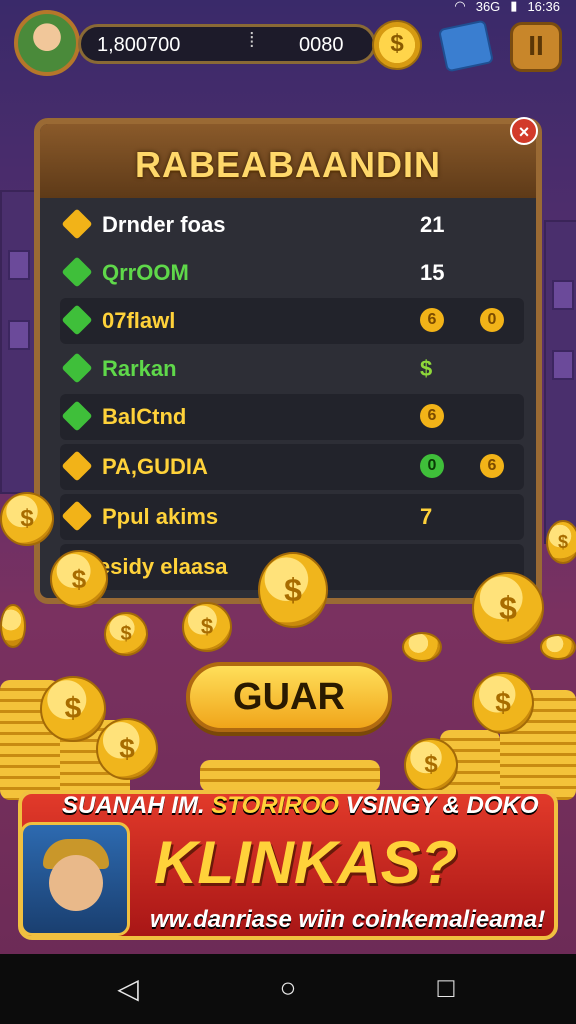  Describe the element at coordinates (442, 805) in the screenshot. I see `banner-tagline-c: VSINGY & DOKO` at that location.